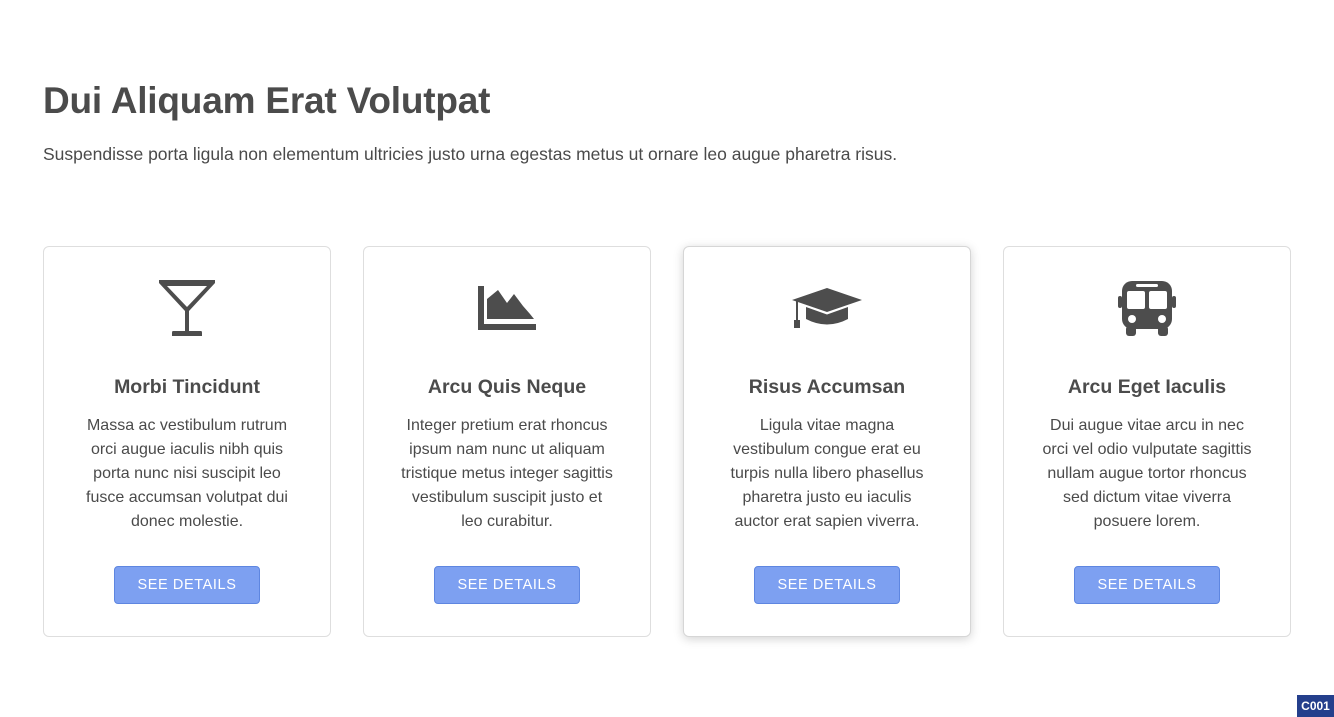 This screenshot has width=1334, height=717. What do you see at coordinates (827, 308) in the screenshot?
I see `graduation-cap-icon` at bounding box center [827, 308].